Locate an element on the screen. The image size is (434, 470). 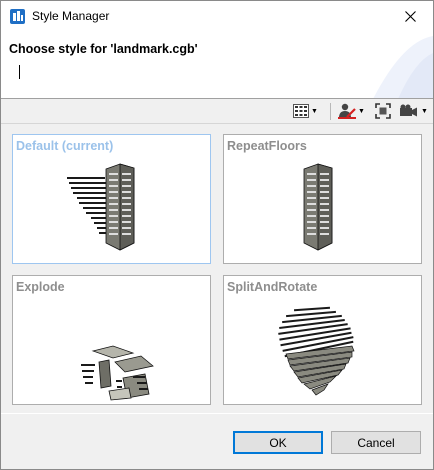
toolbar-separator is located at coordinates (330, 111).